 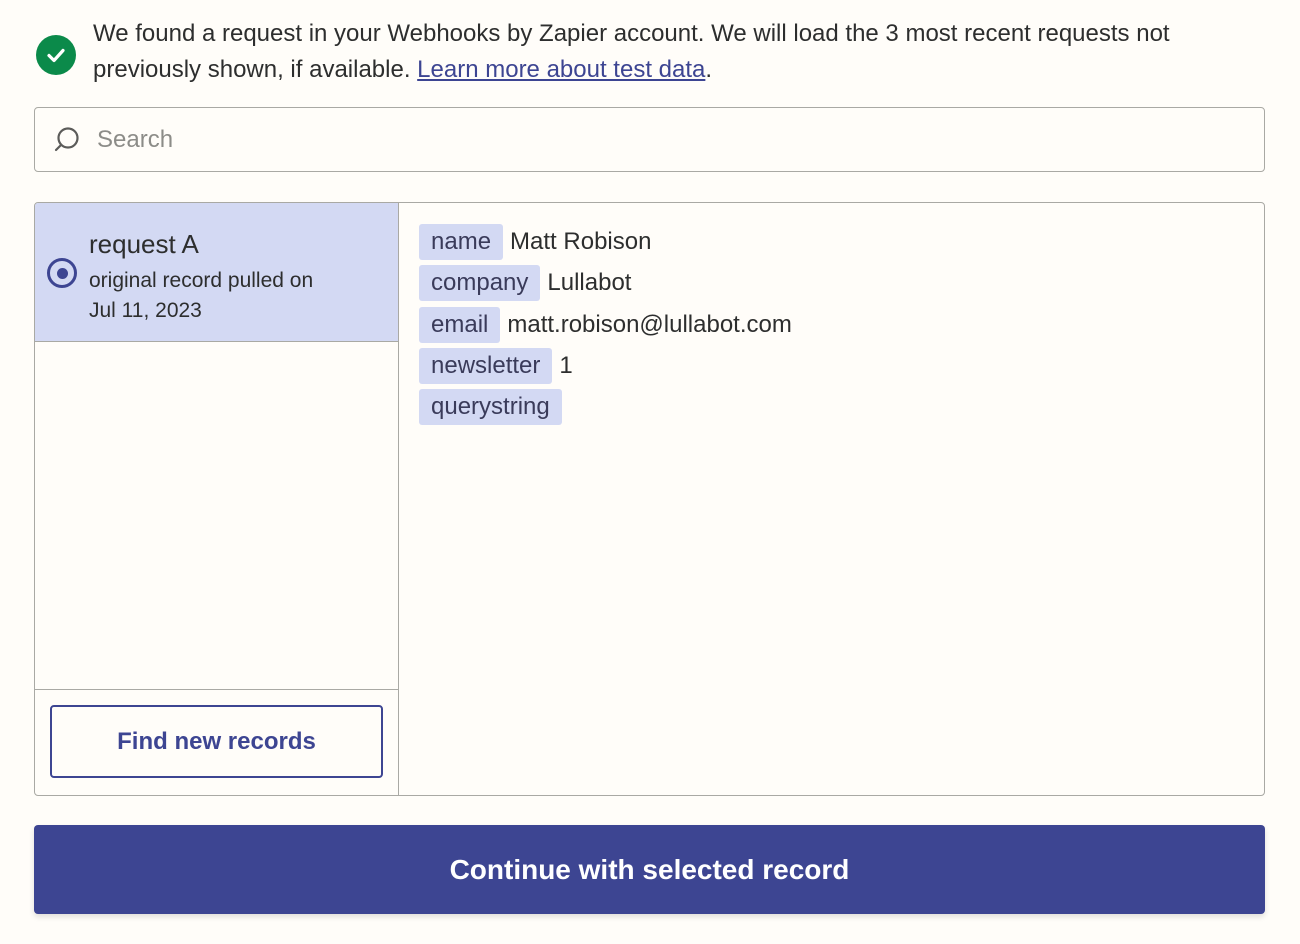 I want to click on record-title: request A, so click(x=144, y=244).